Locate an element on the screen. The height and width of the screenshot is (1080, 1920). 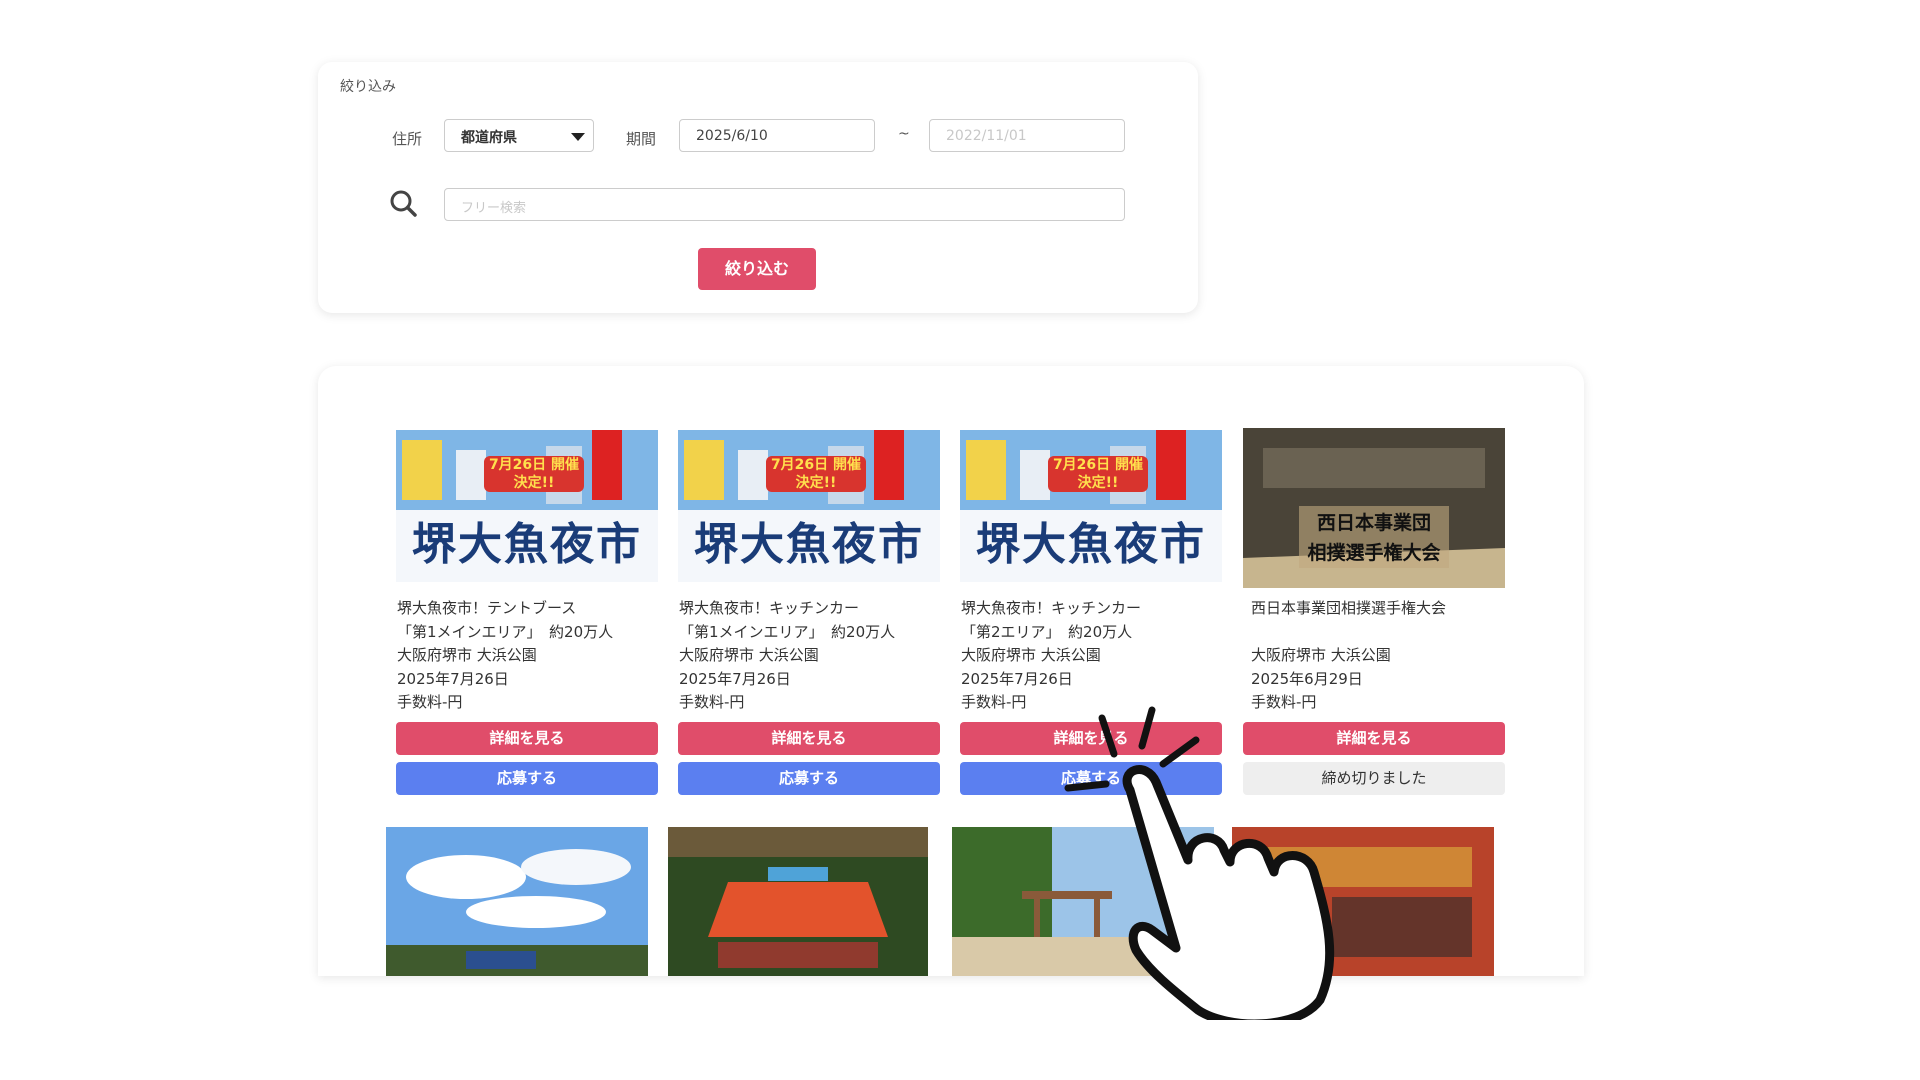
event-thumbnail-festival is located at coordinates (517, 901).